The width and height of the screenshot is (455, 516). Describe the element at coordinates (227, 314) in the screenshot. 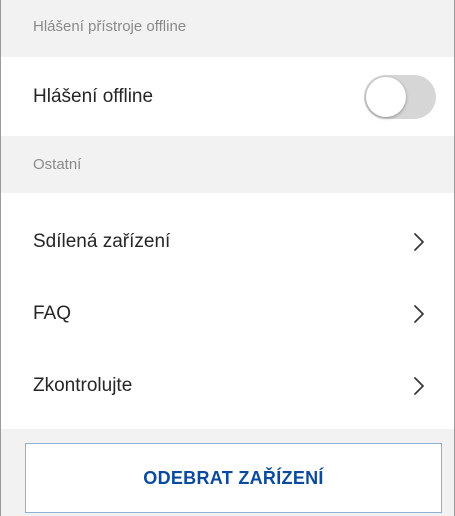

I see `list-item-faq: FAQ` at that location.